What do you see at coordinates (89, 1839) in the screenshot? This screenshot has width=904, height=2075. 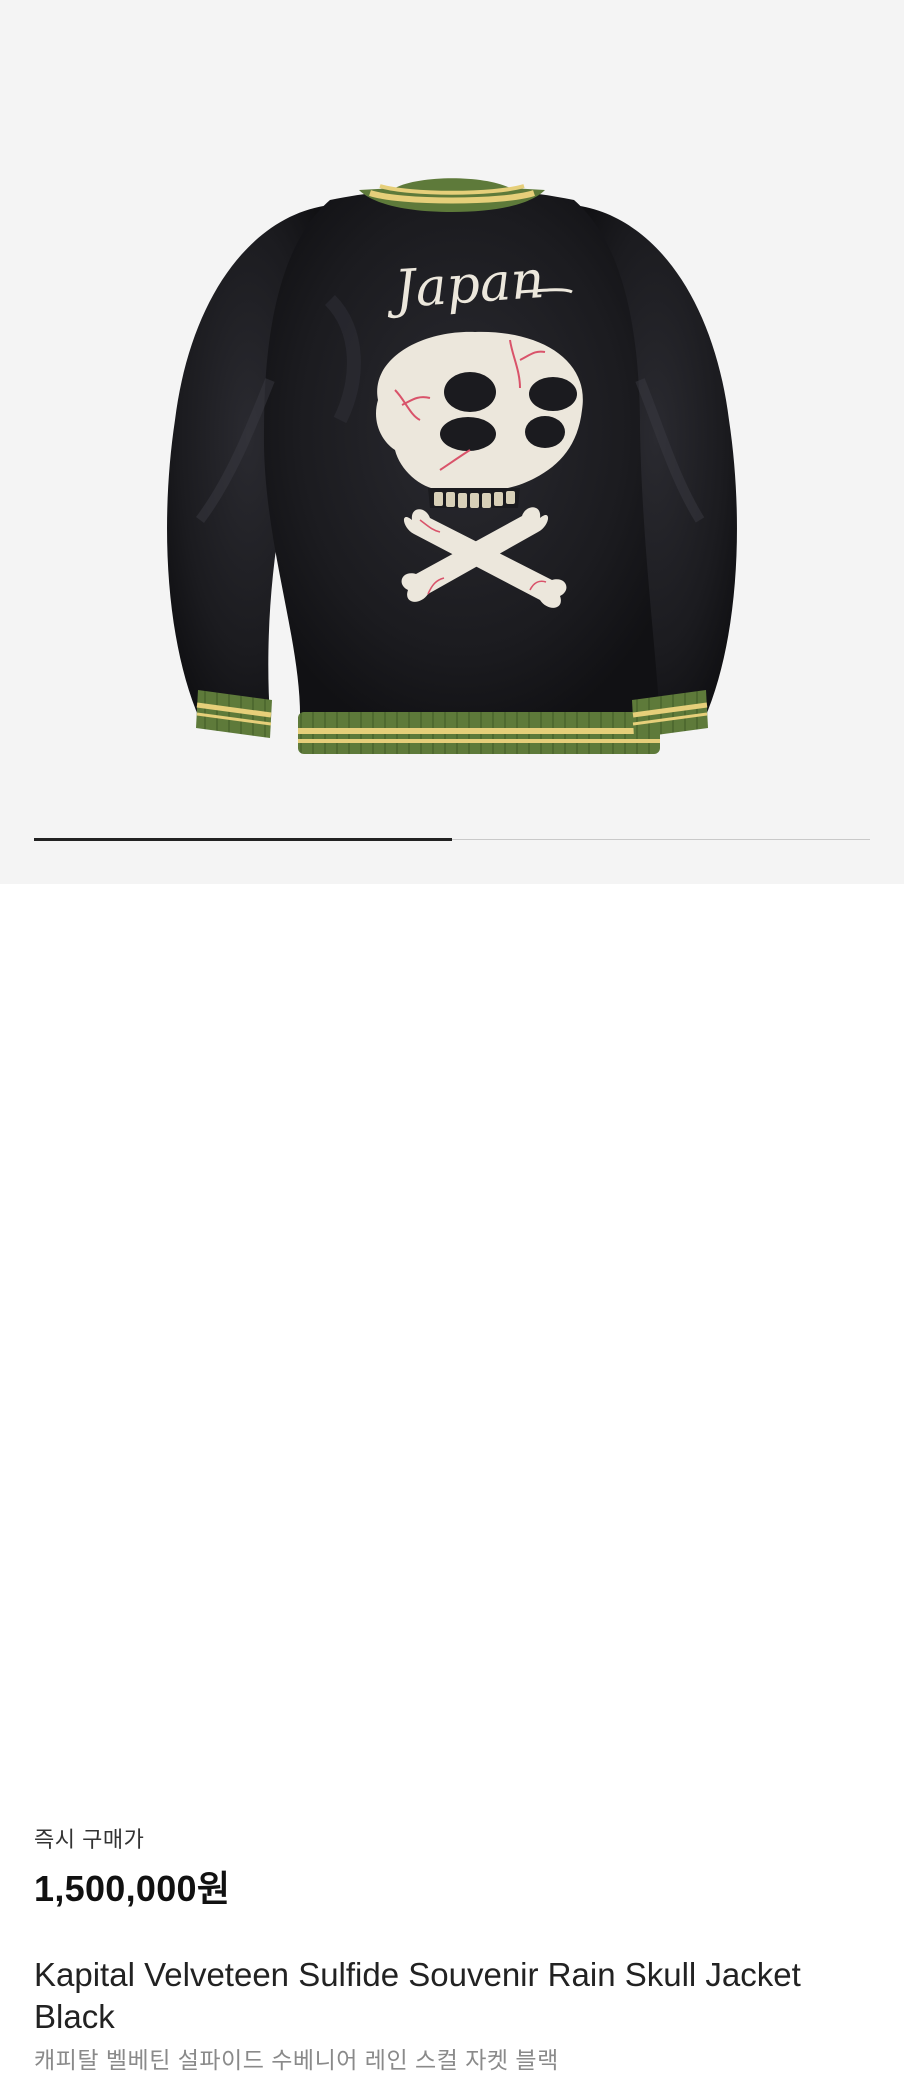 I see `price-label: 즉시 구매가` at bounding box center [89, 1839].